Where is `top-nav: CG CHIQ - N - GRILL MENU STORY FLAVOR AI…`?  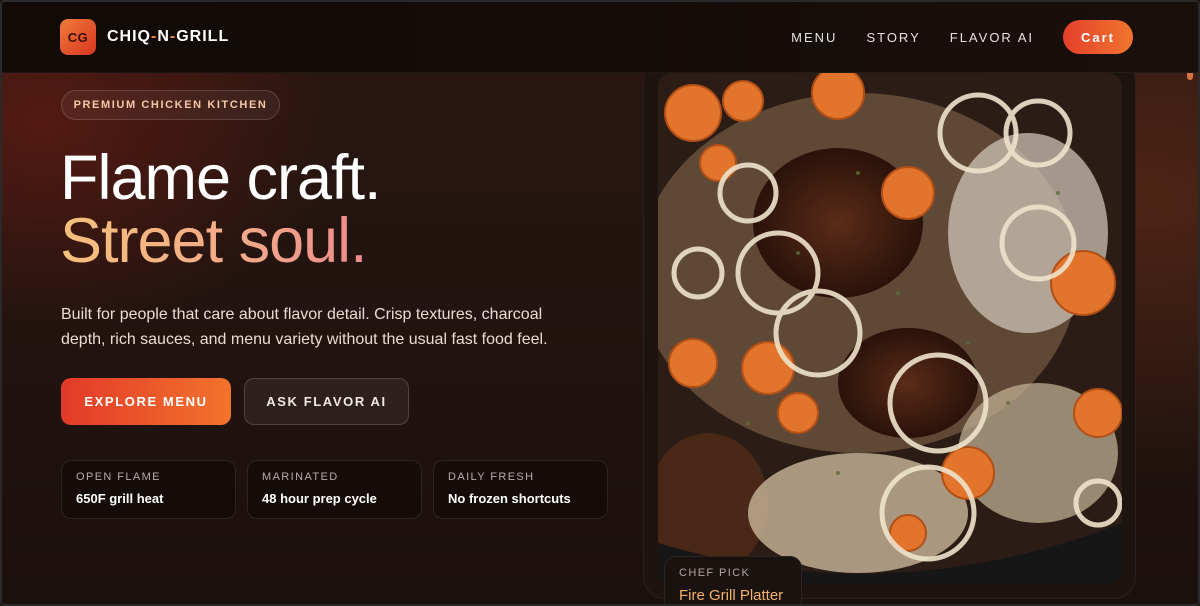 top-nav: CG CHIQ - N - GRILL MENU STORY FLAVOR AI… is located at coordinates (600, 37).